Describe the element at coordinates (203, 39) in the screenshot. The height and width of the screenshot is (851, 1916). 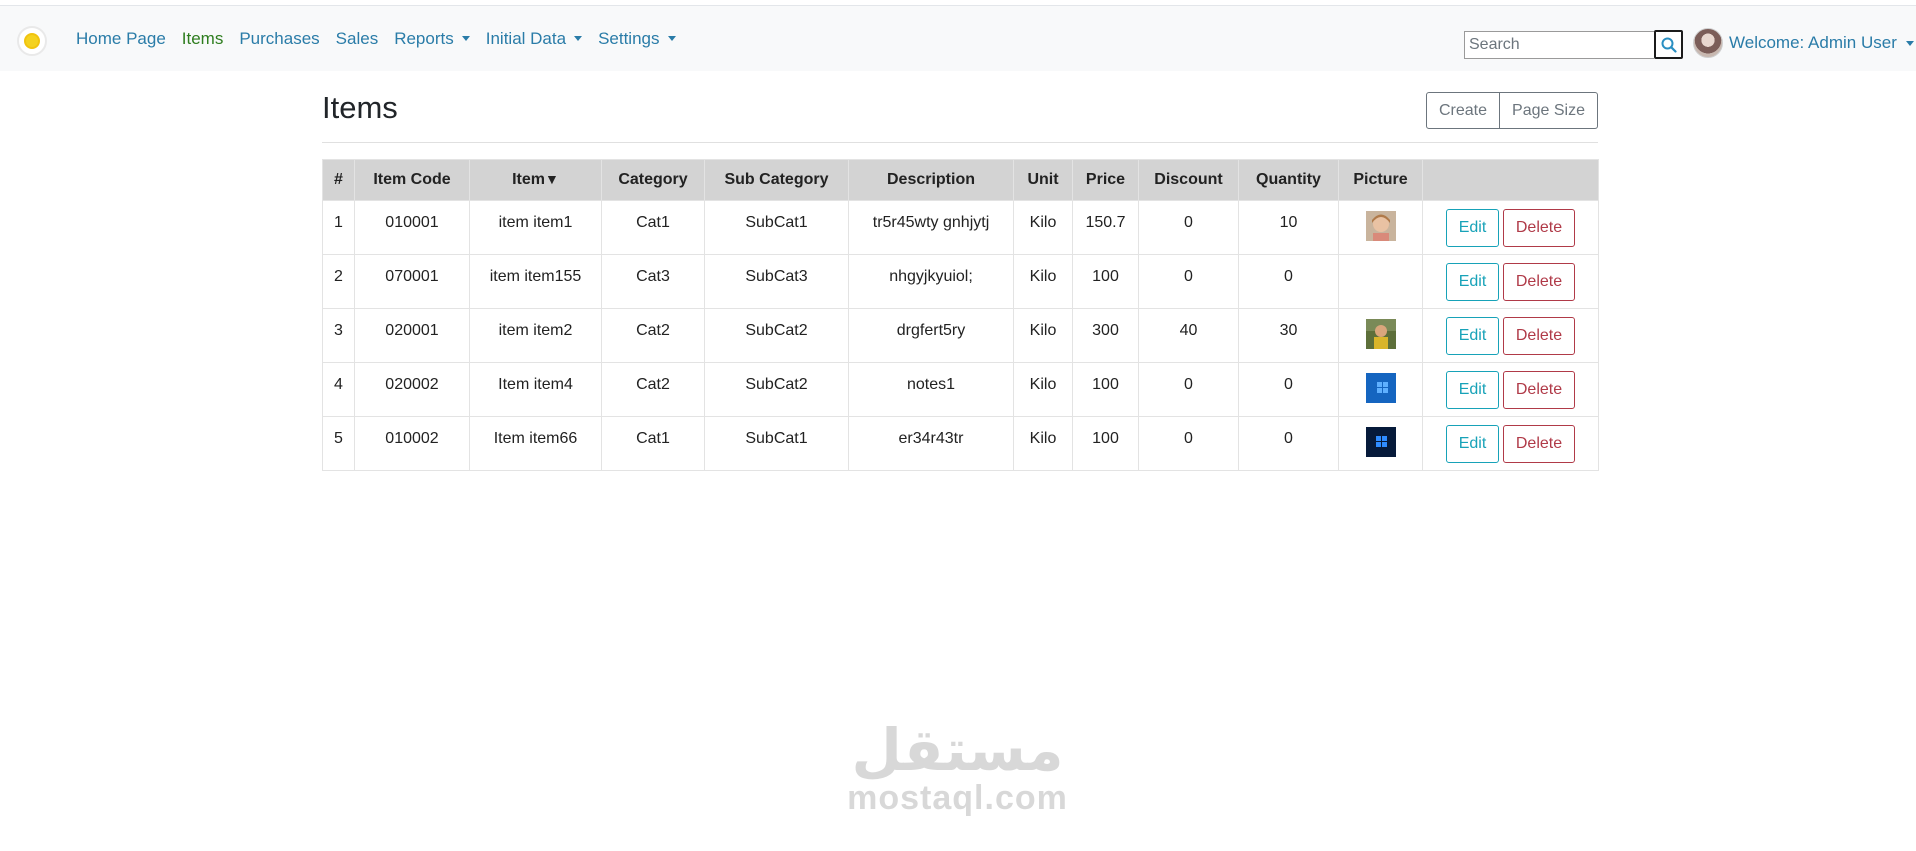
I see `nav-link-items: Items` at that location.